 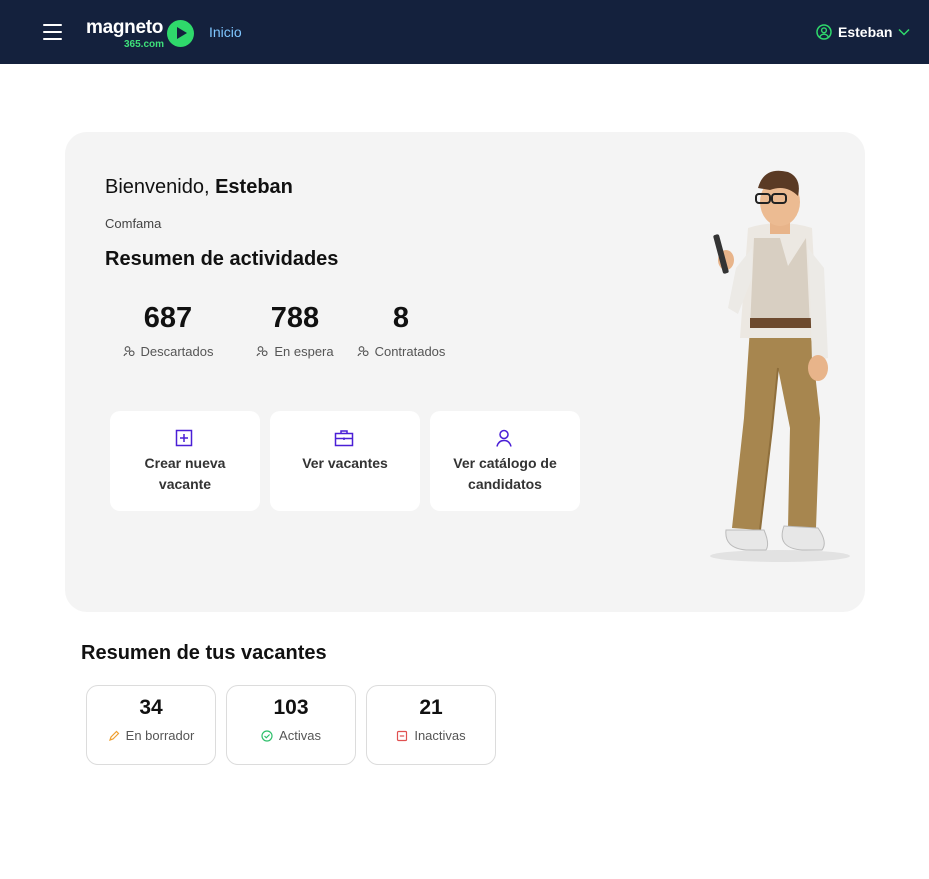 I want to click on stat-en-espera: 788 En espera, so click(x=295, y=329).